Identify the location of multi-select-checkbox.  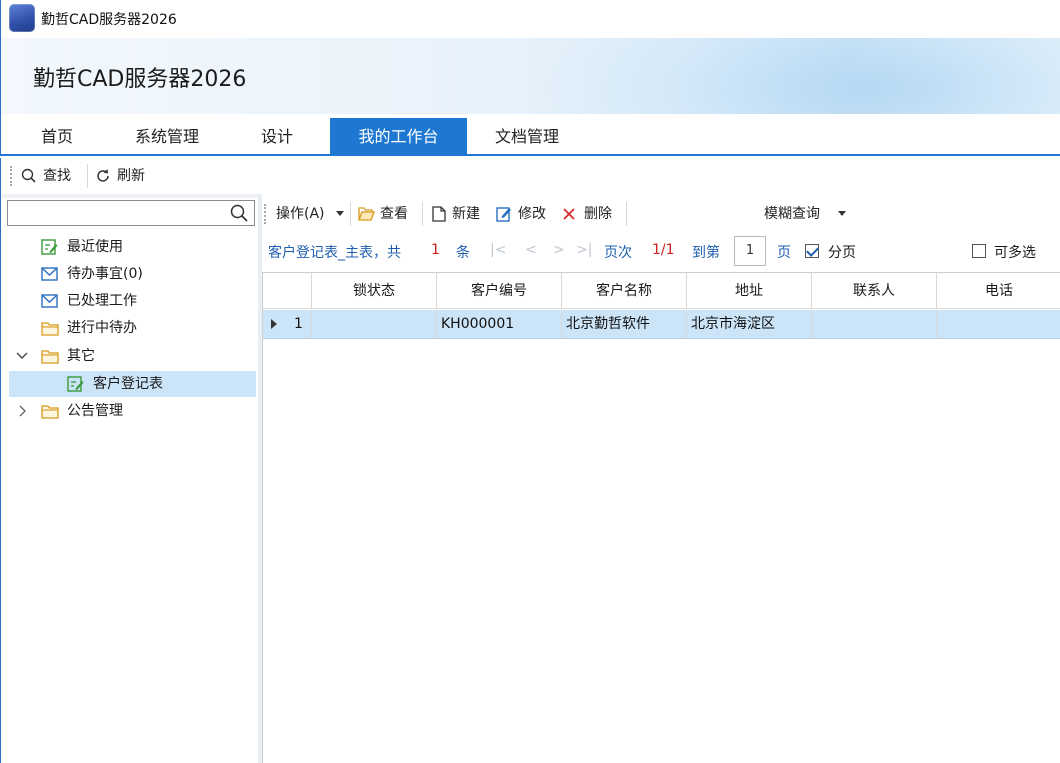
(979, 251).